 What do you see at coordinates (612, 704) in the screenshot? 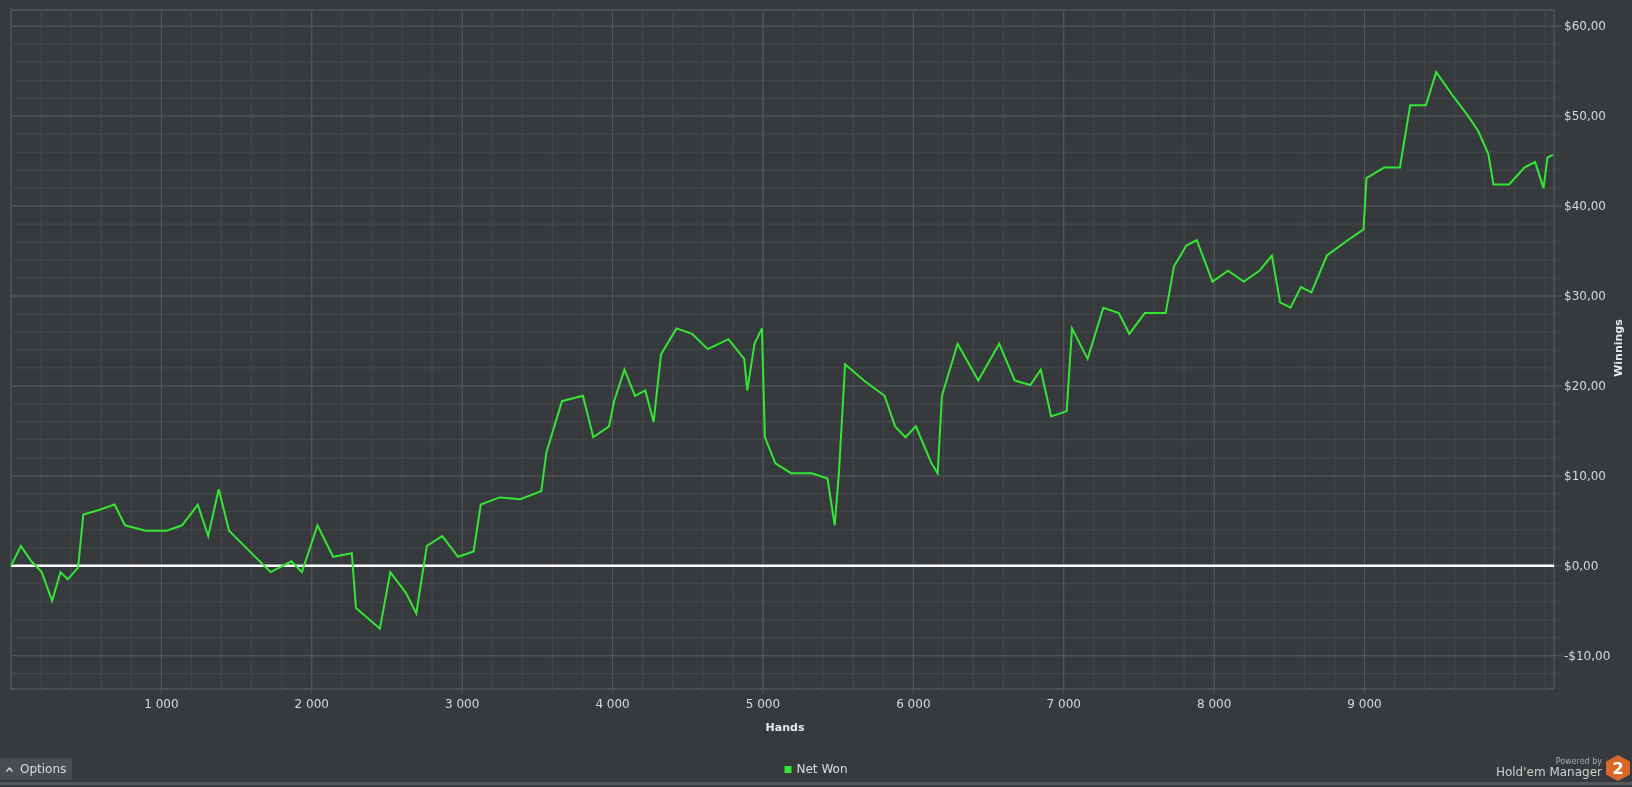
I see `x-tick-label: 4 000` at bounding box center [612, 704].